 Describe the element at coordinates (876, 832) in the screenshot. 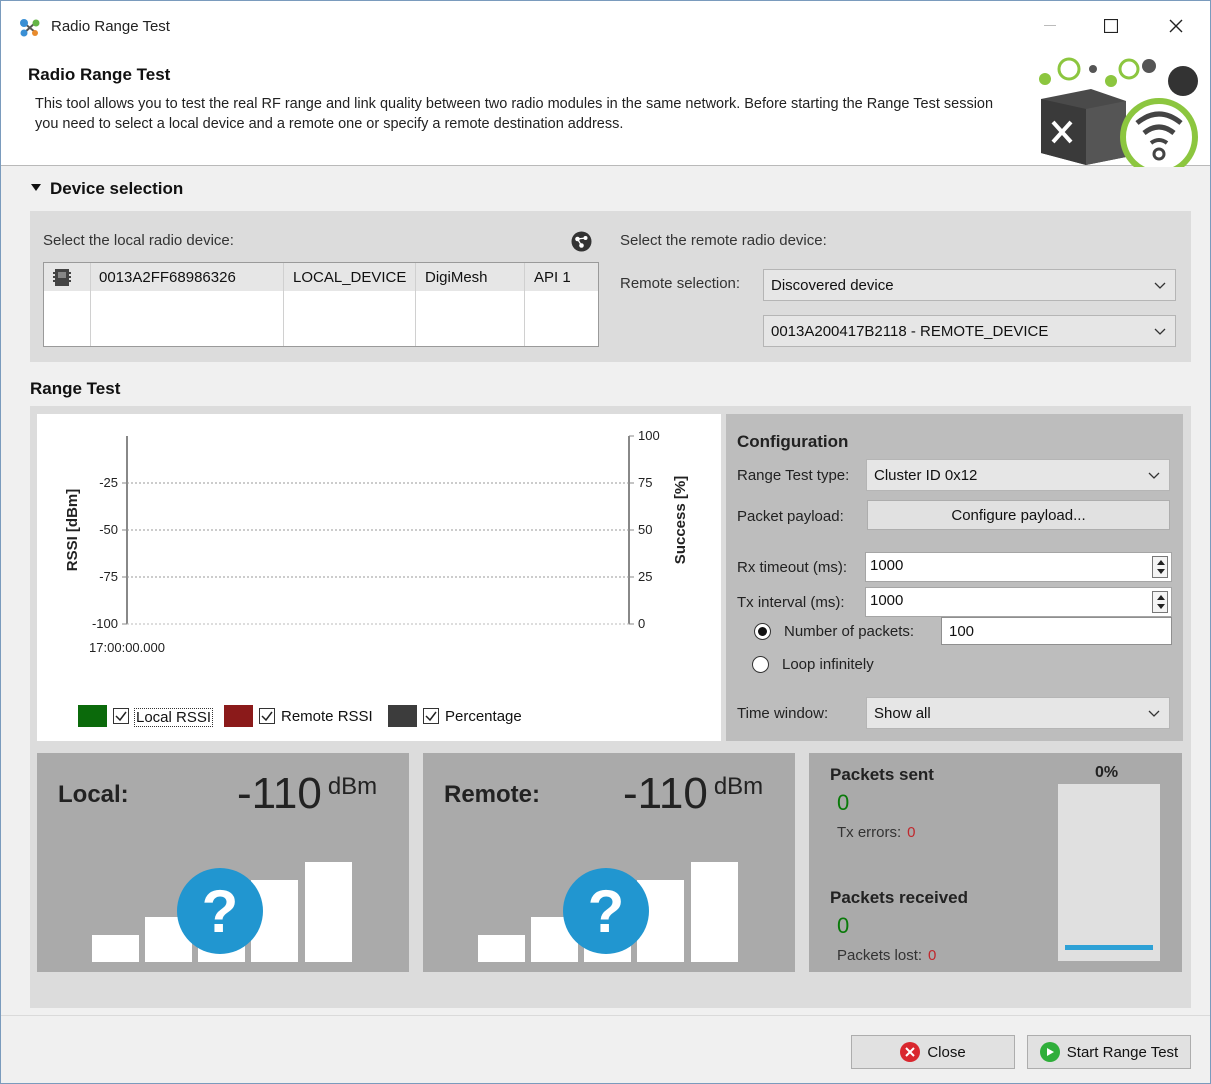

I see `tx-errors: Tx errors: 0` at that location.